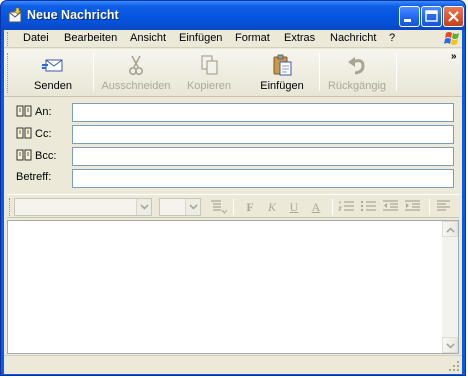  What do you see at coordinates (409, 16) in the screenshot?
I see `minimize-button` at bounding box center [409, 16].